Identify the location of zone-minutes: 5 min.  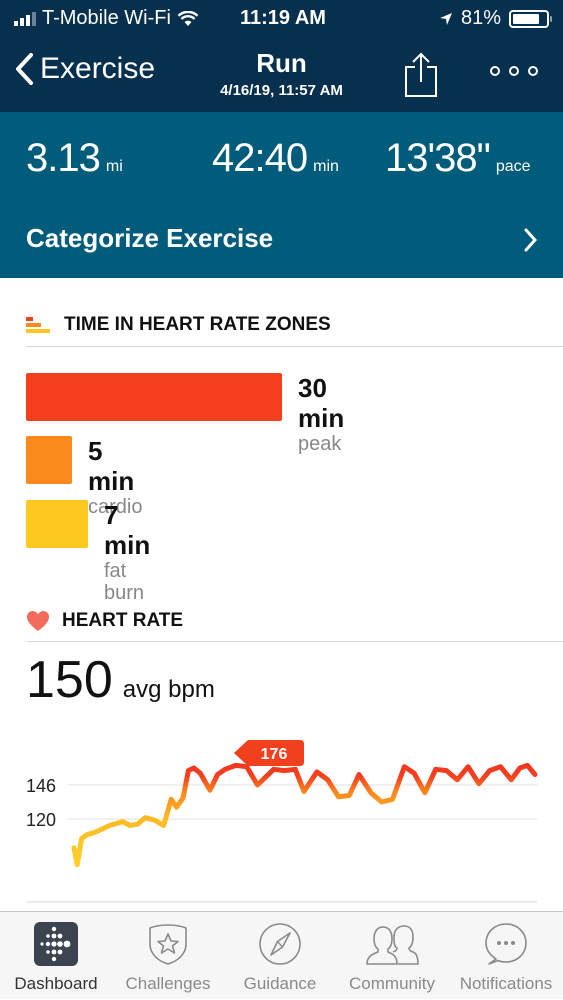
(115, 466).